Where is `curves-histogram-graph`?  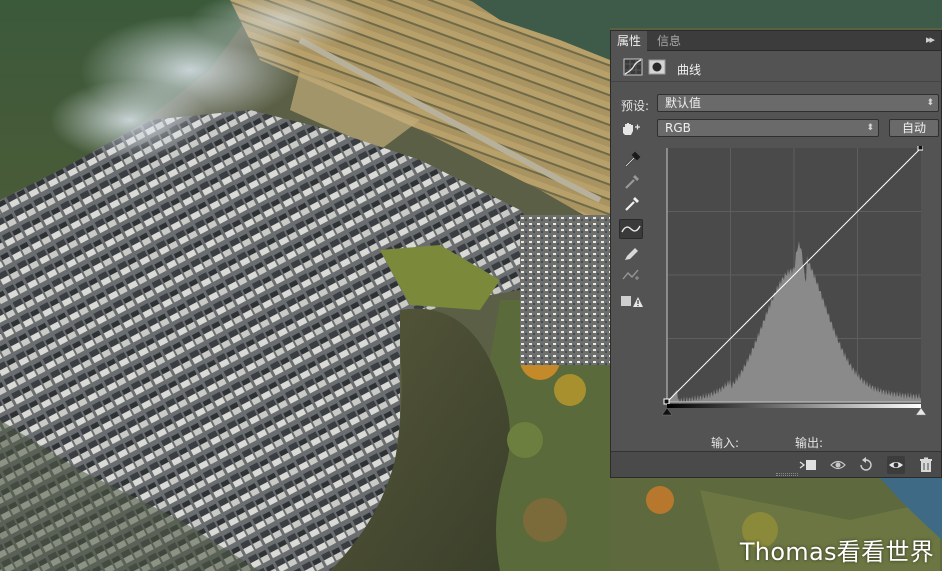 curves-histogram-graph is located at coordinates (792, 276).